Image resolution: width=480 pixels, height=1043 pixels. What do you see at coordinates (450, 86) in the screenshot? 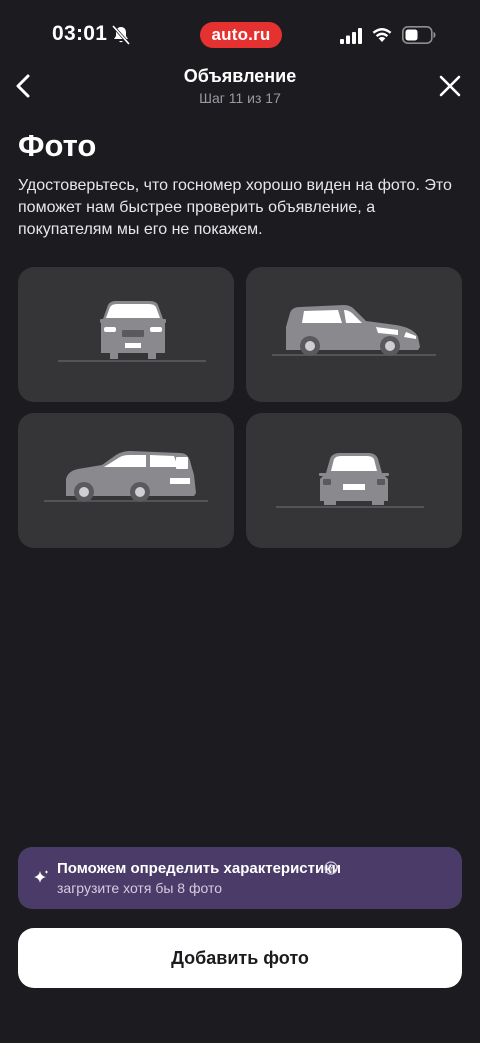
I see `close-icon` at bounding box center [450, 86].